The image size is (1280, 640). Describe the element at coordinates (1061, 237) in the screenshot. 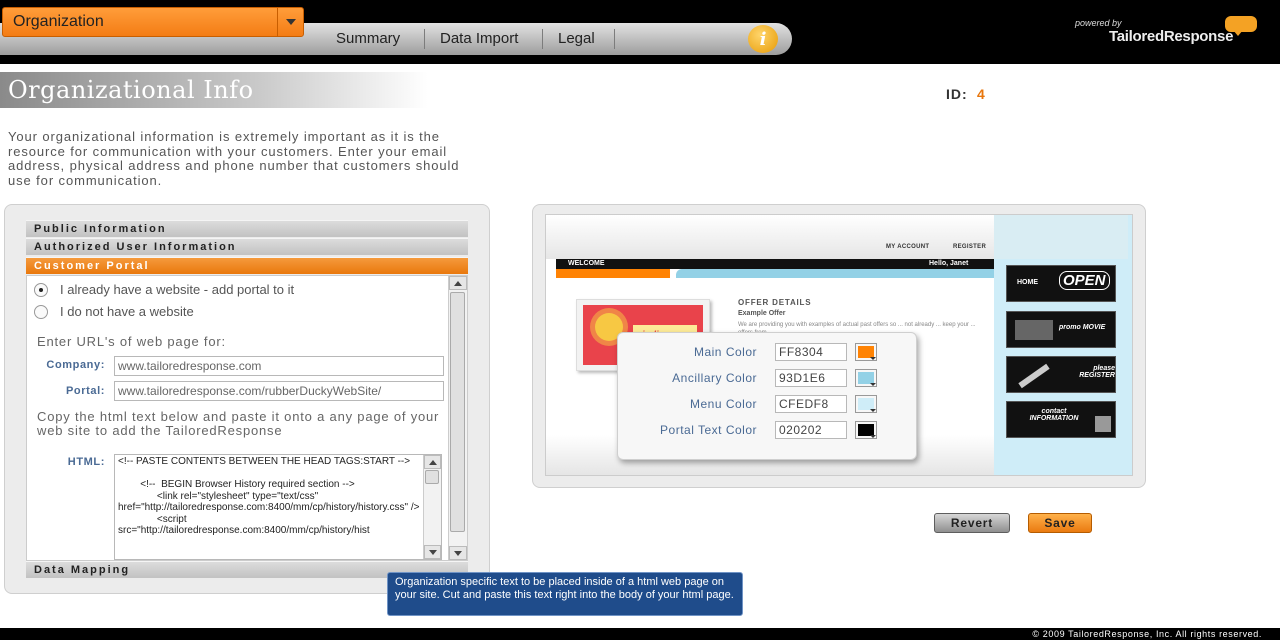

I see `preview-menu-header` at that location.